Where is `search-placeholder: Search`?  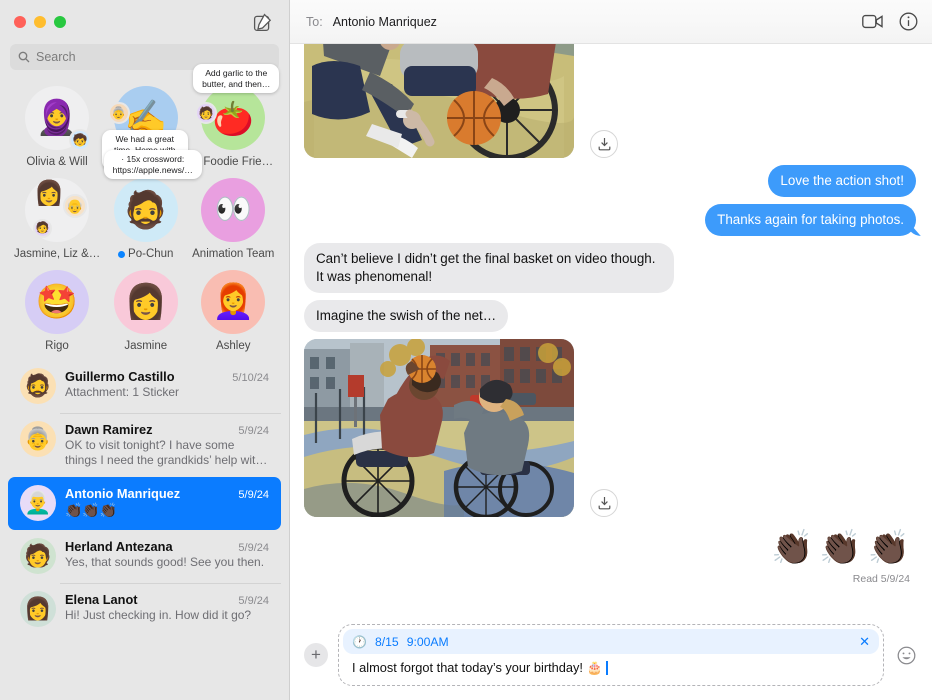
search-placeholder: Search is located at coordinates (56, 57).